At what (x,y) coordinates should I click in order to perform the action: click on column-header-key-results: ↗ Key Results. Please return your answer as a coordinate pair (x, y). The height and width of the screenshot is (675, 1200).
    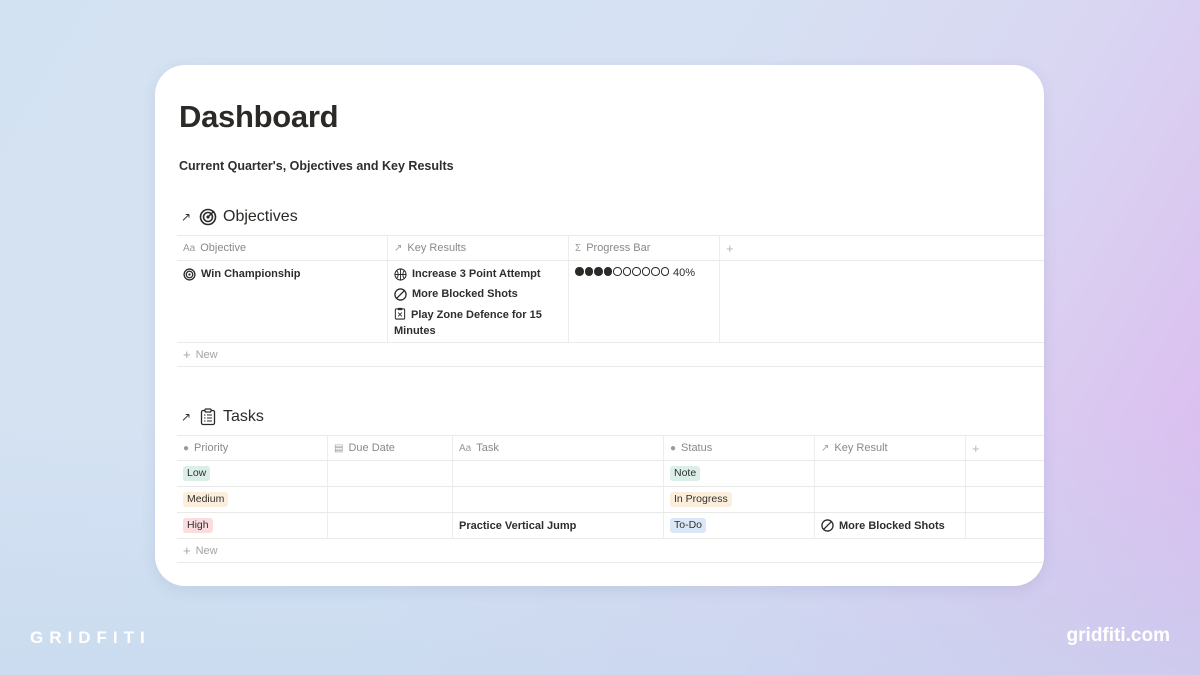
    Looking at the image, I should click on (478, 248).